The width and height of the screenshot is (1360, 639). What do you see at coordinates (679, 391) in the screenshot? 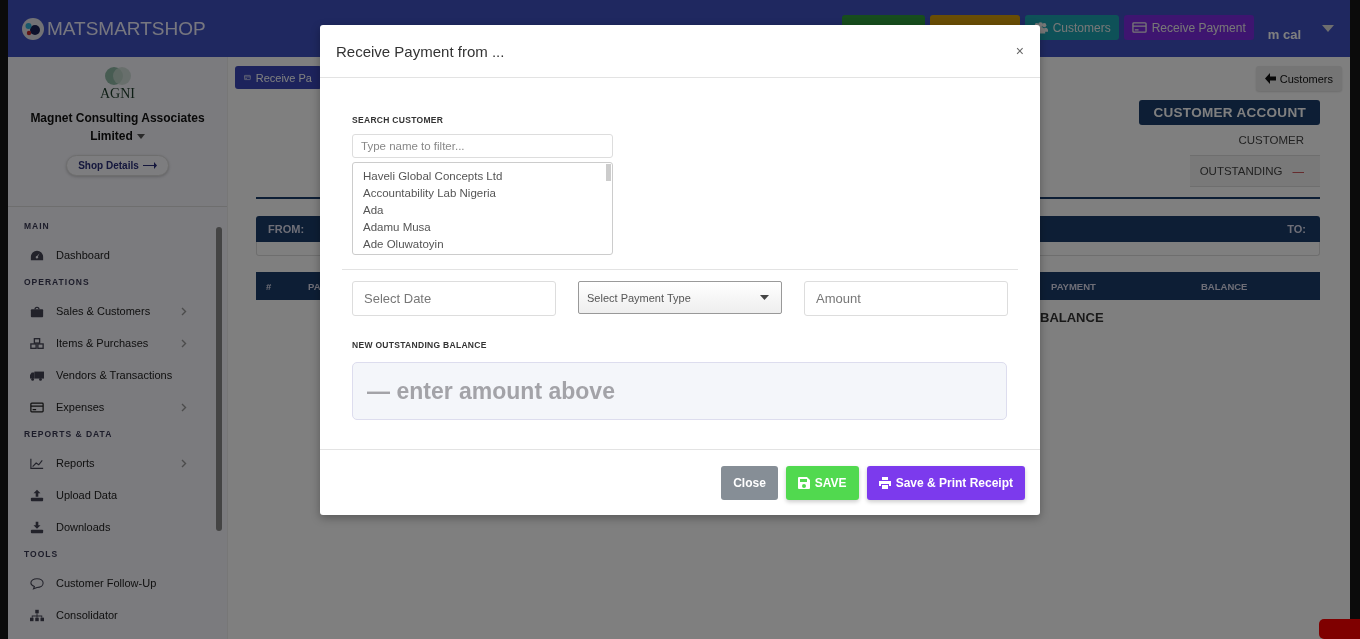
I see `balance-display: — enter amount above` at bounding box center [679, 391].